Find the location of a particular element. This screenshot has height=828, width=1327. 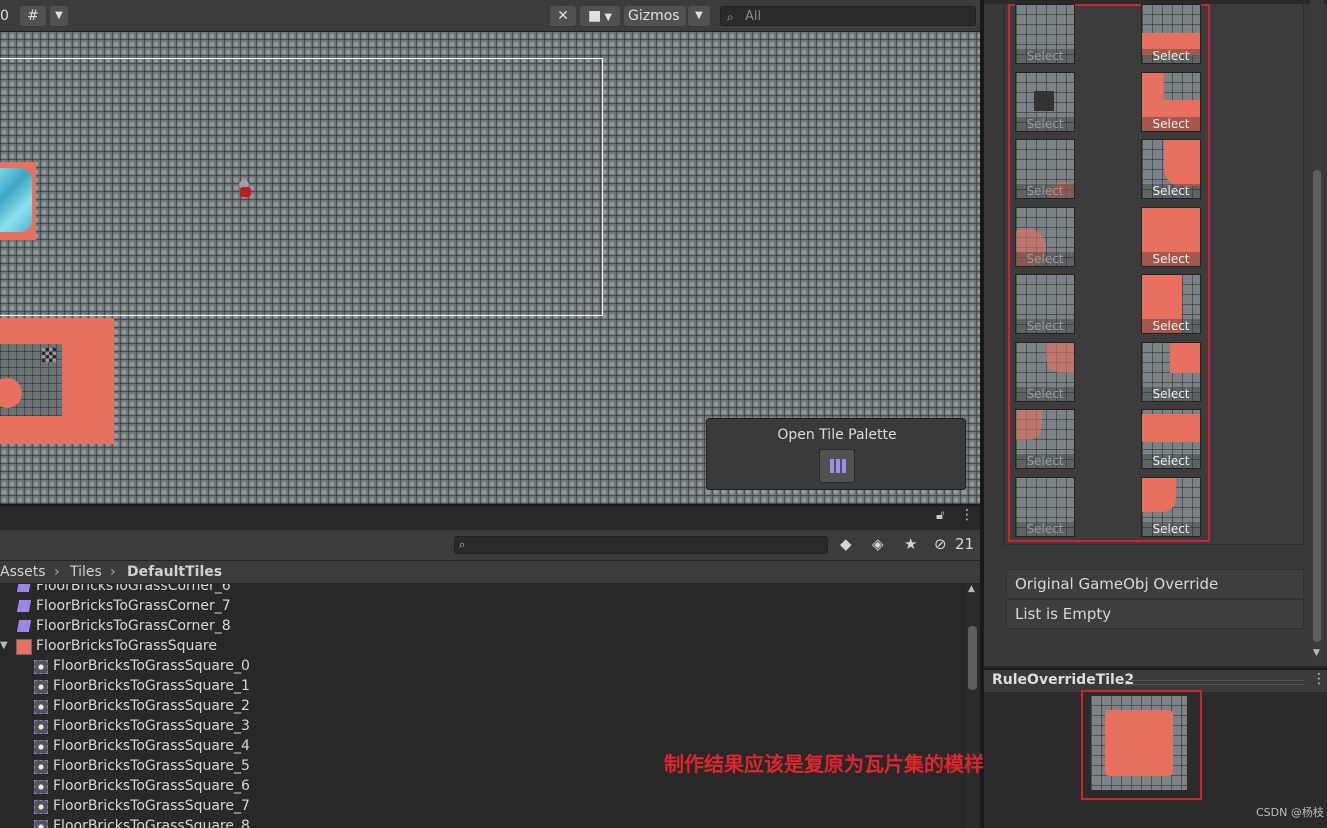

project-scrollbar: ▲ is located at coordinates (973, 706).